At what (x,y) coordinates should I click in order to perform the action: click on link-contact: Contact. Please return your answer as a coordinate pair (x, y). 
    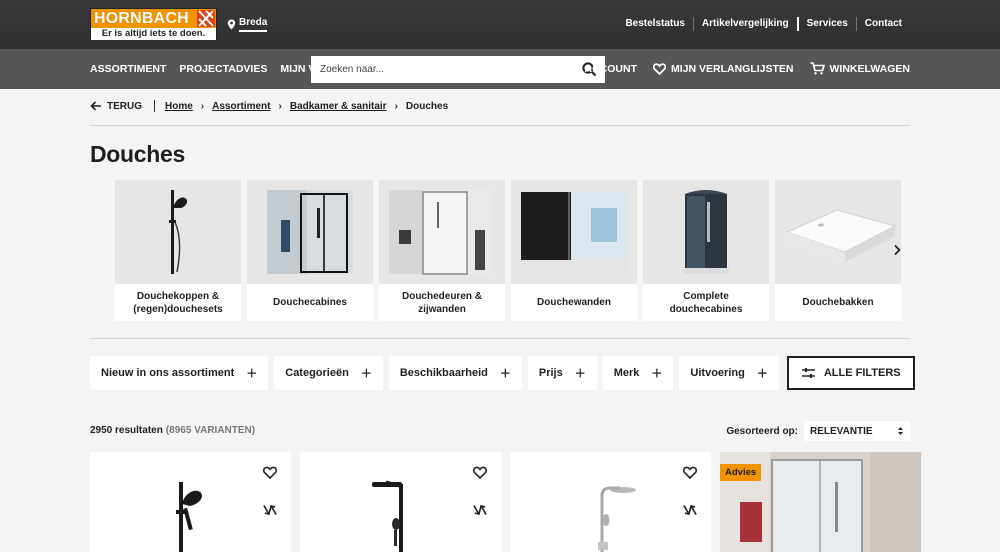
    Looking at the image, I should click on (882, 24).